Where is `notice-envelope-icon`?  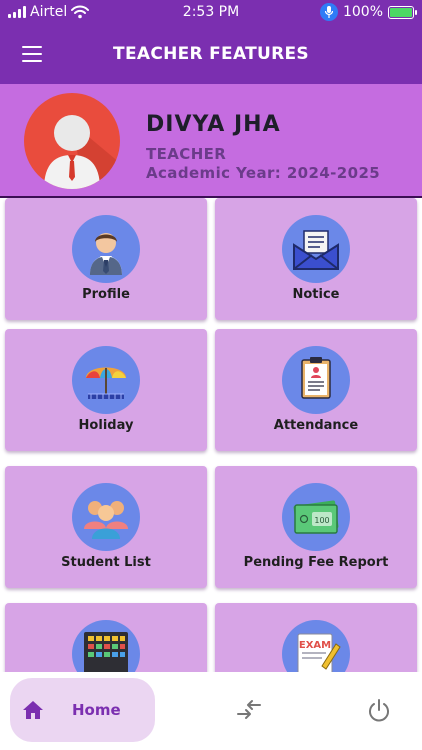 notice-envelope-icon is located at coordinates (316, 249).